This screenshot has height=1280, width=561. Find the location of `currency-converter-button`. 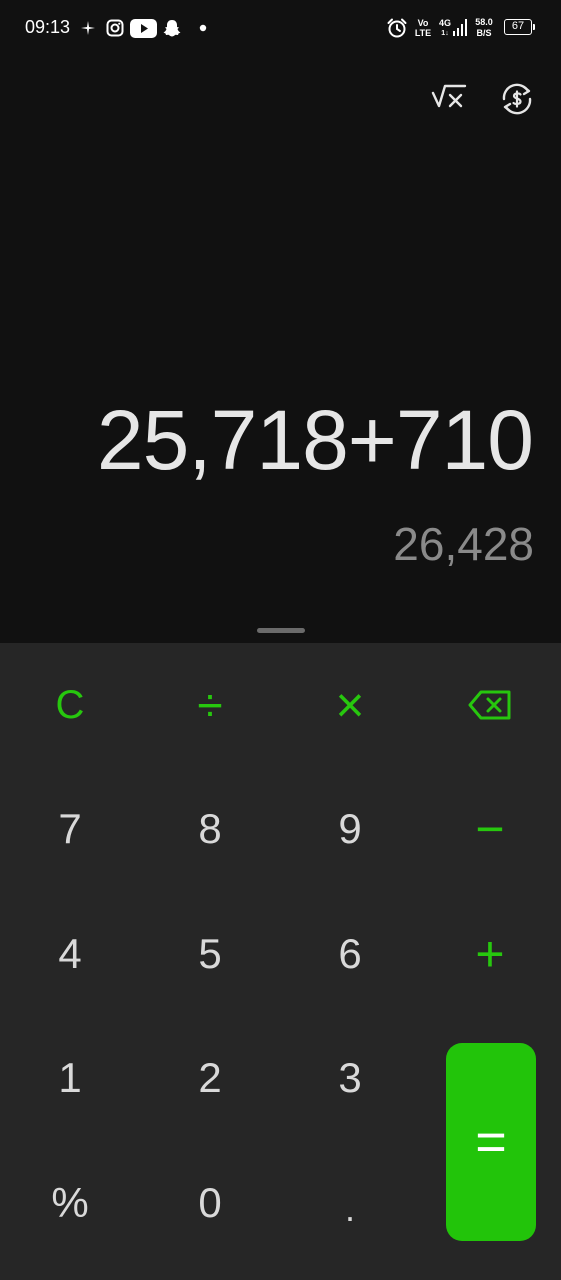

currency-converter-button is located at coordinates (517, 99).